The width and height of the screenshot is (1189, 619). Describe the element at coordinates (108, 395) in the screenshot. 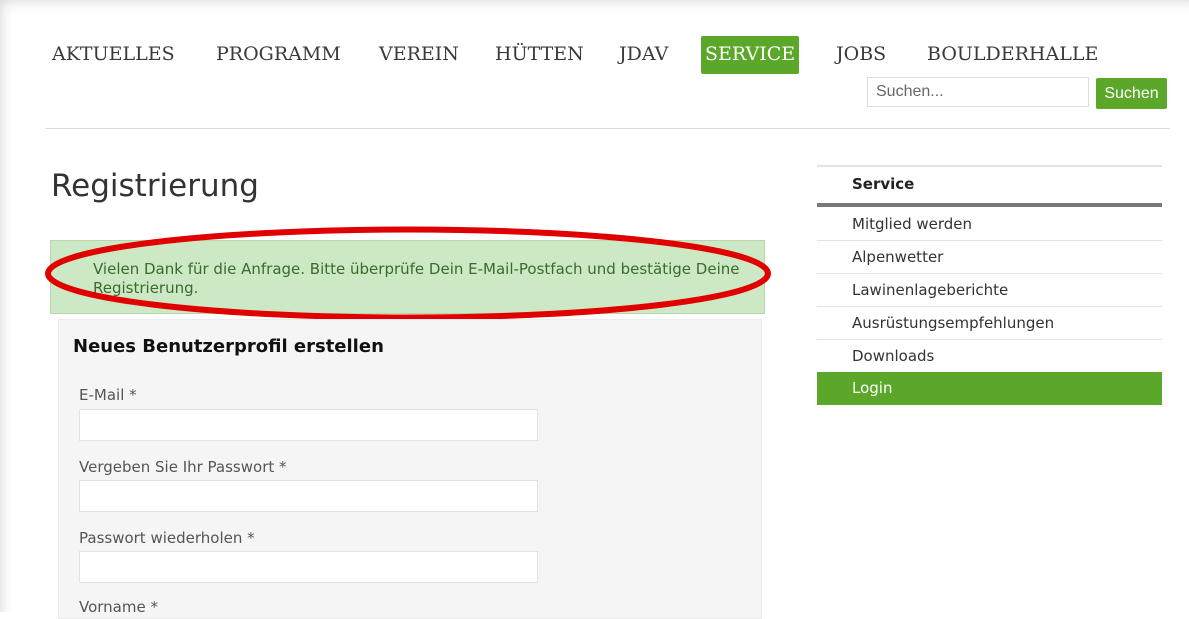

I see `email-label: E-Mail *` at that location.